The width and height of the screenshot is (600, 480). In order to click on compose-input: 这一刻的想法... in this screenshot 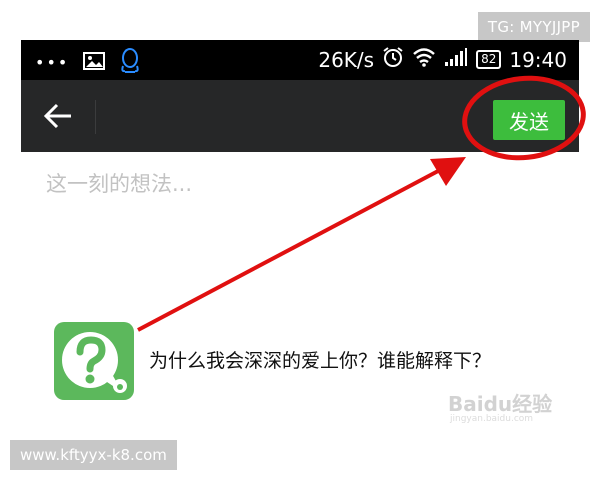, I will do `click(296, 188)`.